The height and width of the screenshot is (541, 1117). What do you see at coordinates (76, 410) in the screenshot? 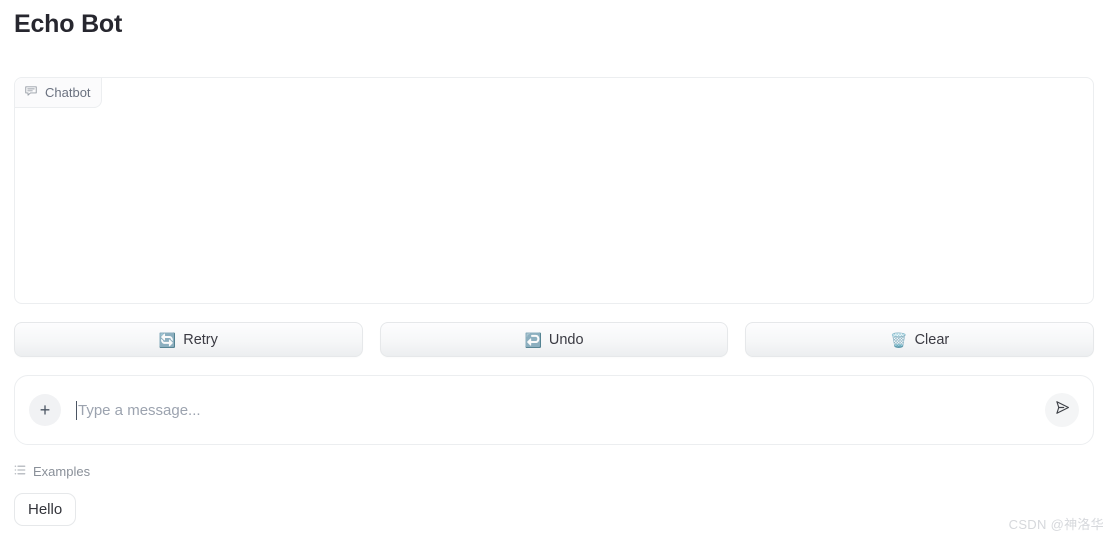
I see `text-caret` at bounding box center [76, 410].